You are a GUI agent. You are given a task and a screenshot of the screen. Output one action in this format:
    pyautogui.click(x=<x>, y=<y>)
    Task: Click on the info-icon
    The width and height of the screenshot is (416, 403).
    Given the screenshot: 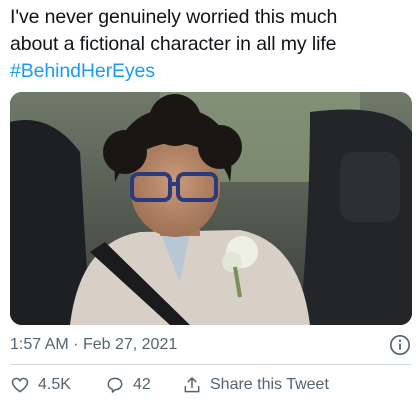 What is the action you would take?
    pyautogui.click(x=400, y=345)
    